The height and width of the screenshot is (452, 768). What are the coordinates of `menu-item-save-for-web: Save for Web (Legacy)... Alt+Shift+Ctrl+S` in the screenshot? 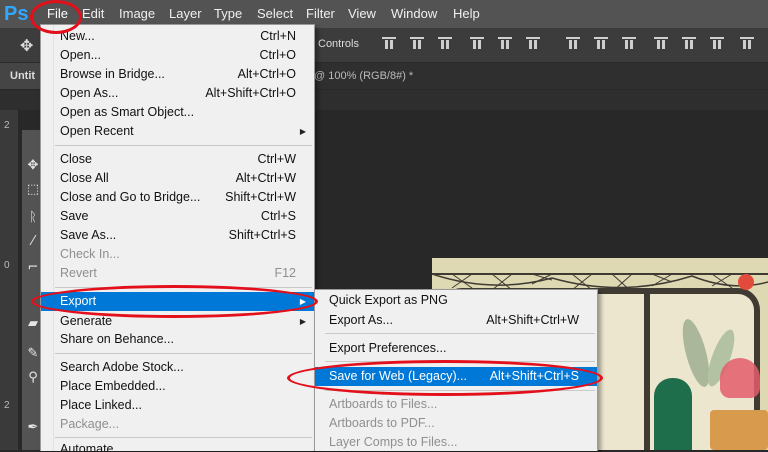 It's located at (456, 376).